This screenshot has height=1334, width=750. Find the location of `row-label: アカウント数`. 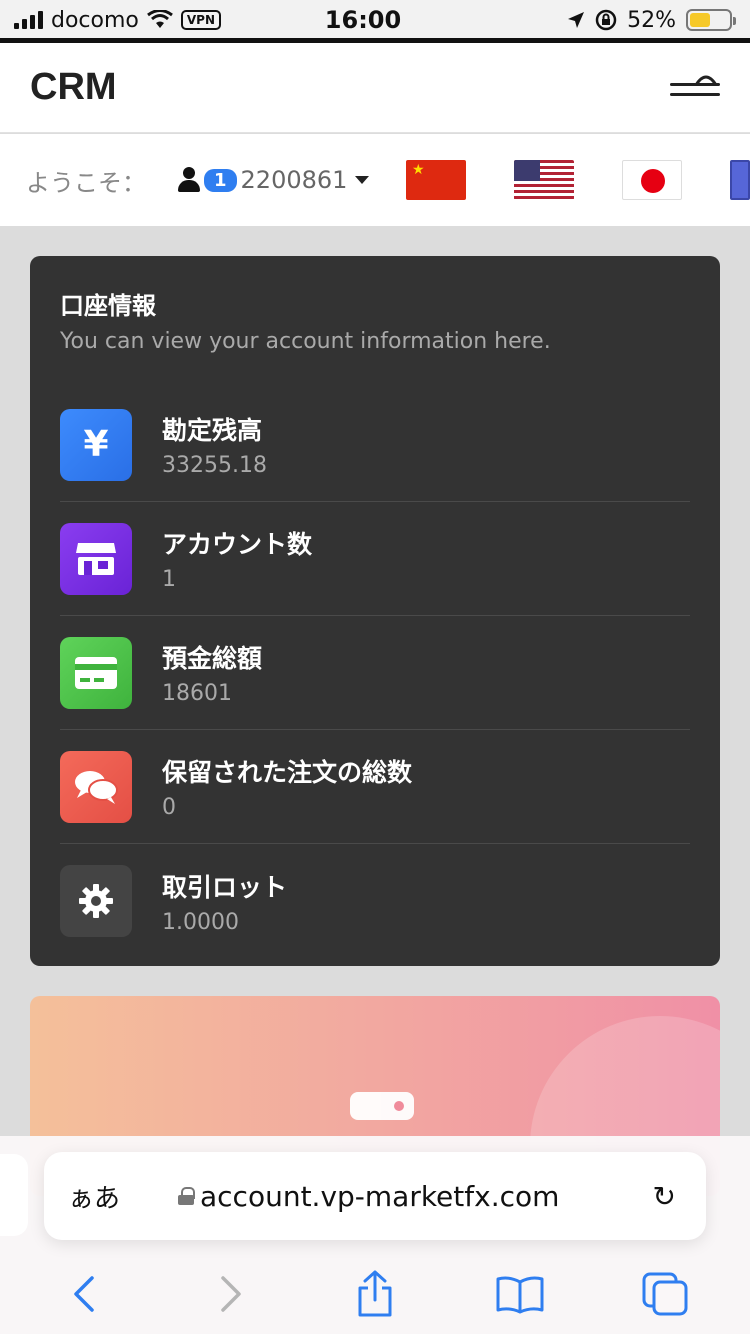

row-label: アカウント数 is located at coordinates (237, 544).